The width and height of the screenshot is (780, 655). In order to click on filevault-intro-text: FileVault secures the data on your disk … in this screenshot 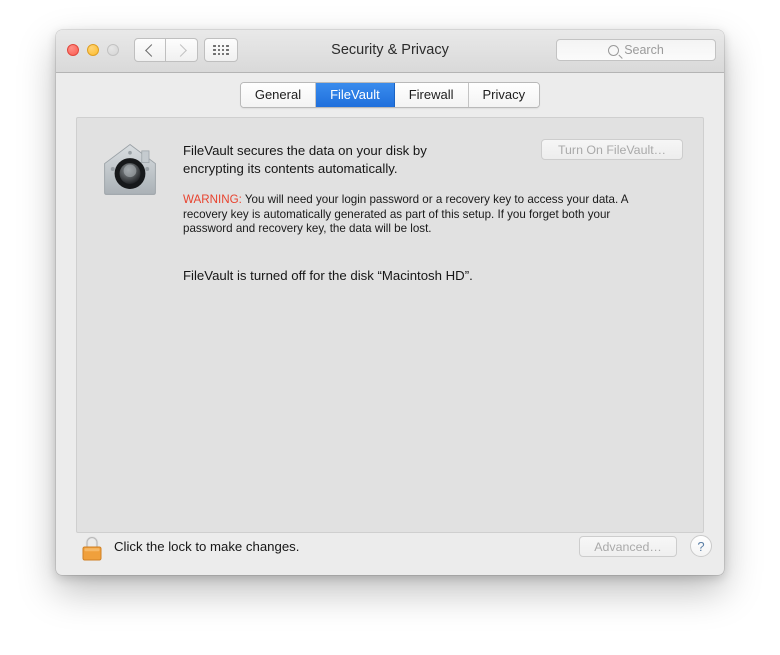, I will do `click(305, 159)`.